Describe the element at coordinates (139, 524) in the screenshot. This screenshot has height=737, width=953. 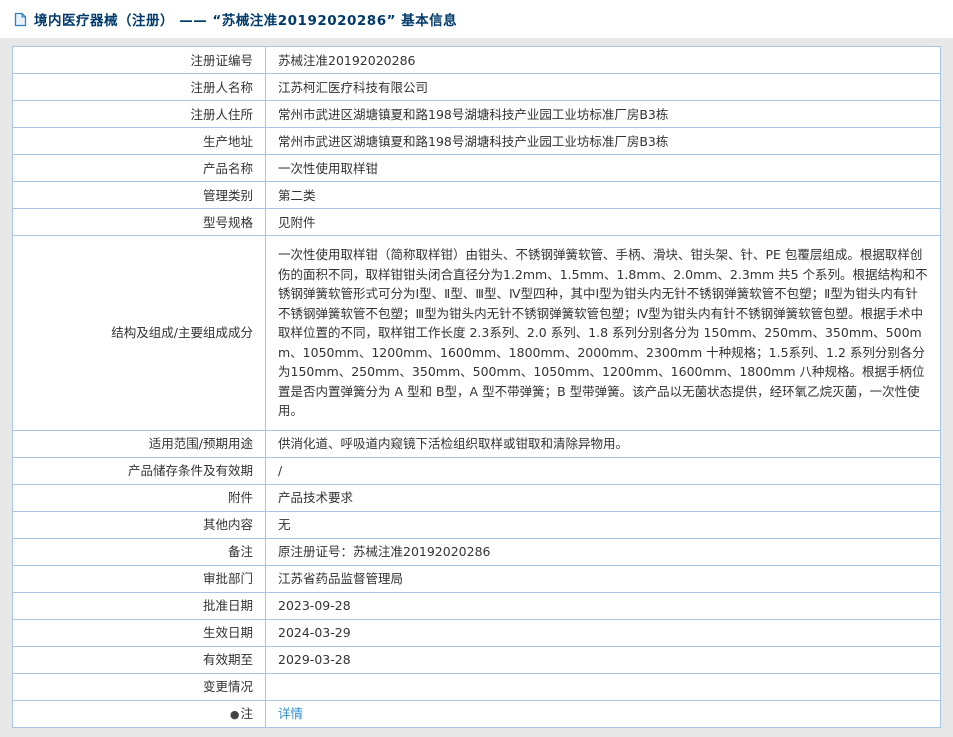
I see `row-label: 其他内容` at that location.